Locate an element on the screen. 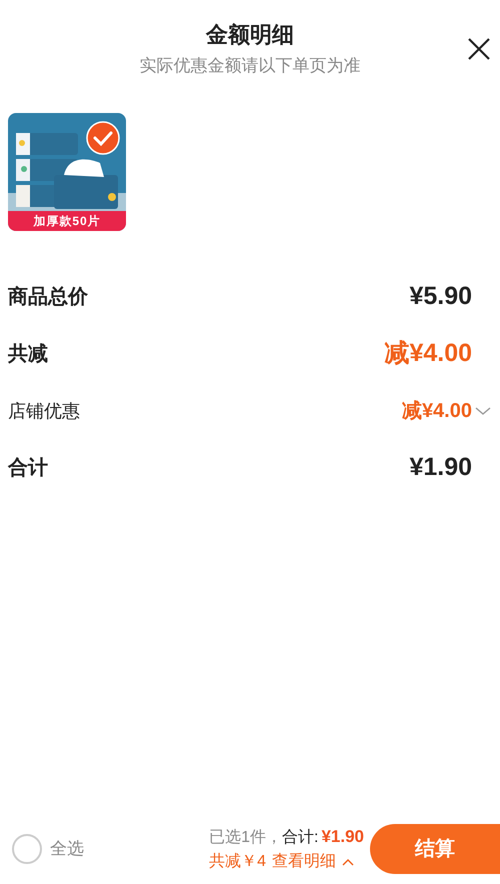  chevron-down-icon is located at coordinates (483, 411).